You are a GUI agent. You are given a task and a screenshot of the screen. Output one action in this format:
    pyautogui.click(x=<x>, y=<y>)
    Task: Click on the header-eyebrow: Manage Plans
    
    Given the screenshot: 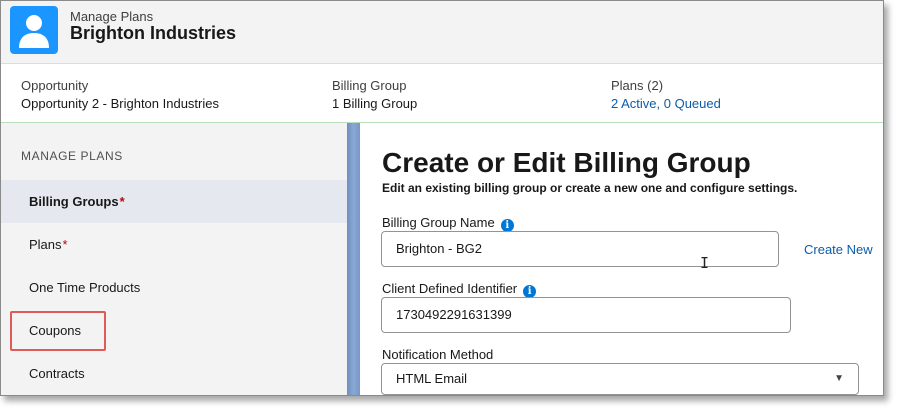 What is the action you would take?
    pyautogui.click(x=112, y=16)
    